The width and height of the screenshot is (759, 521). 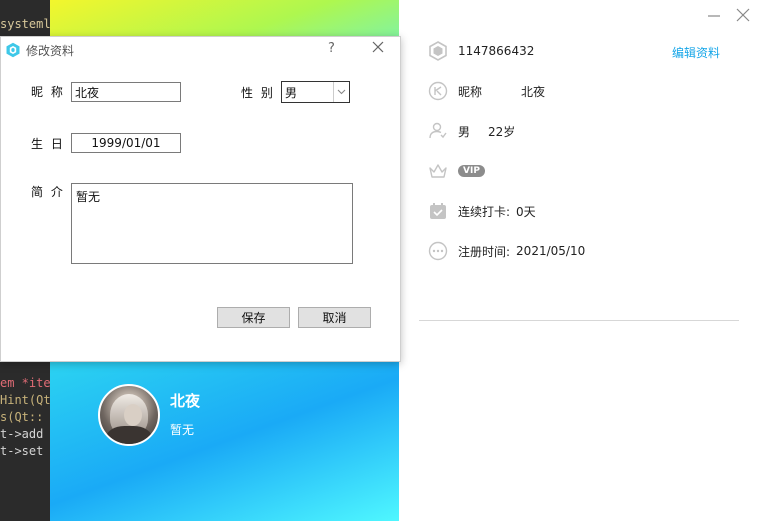 I want to click on nickname-label: 昵称, so click(x=470, y=91).